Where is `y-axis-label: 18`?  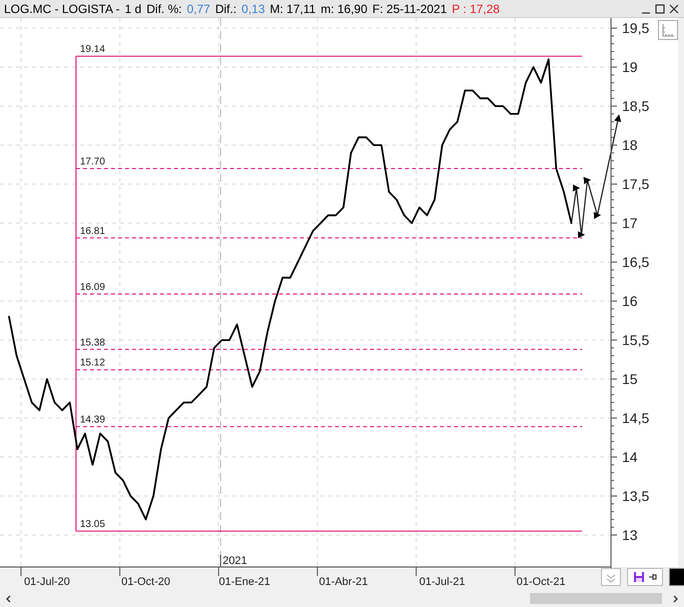
y-axis-label: 18 is located at coordinates (630, 145).